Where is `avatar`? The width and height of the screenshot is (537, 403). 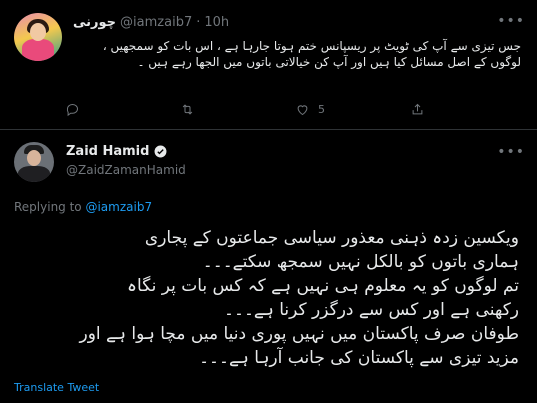
avatar is located at coordinates (38, 37).